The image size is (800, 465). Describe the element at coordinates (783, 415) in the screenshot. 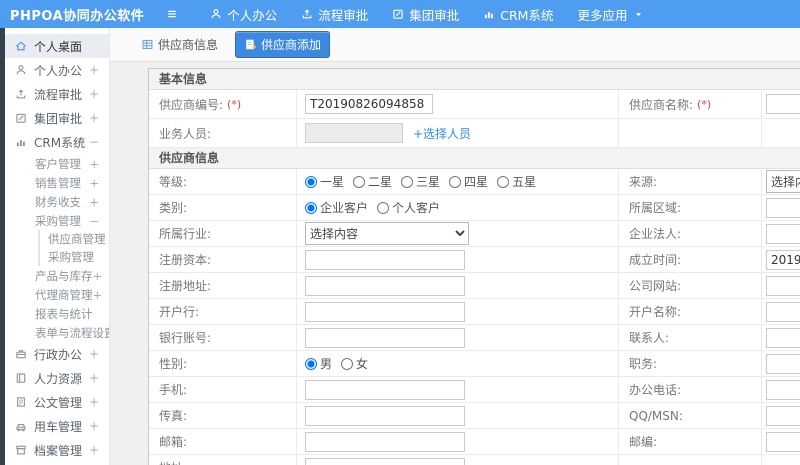

I see `qq-msn-input` at that location.